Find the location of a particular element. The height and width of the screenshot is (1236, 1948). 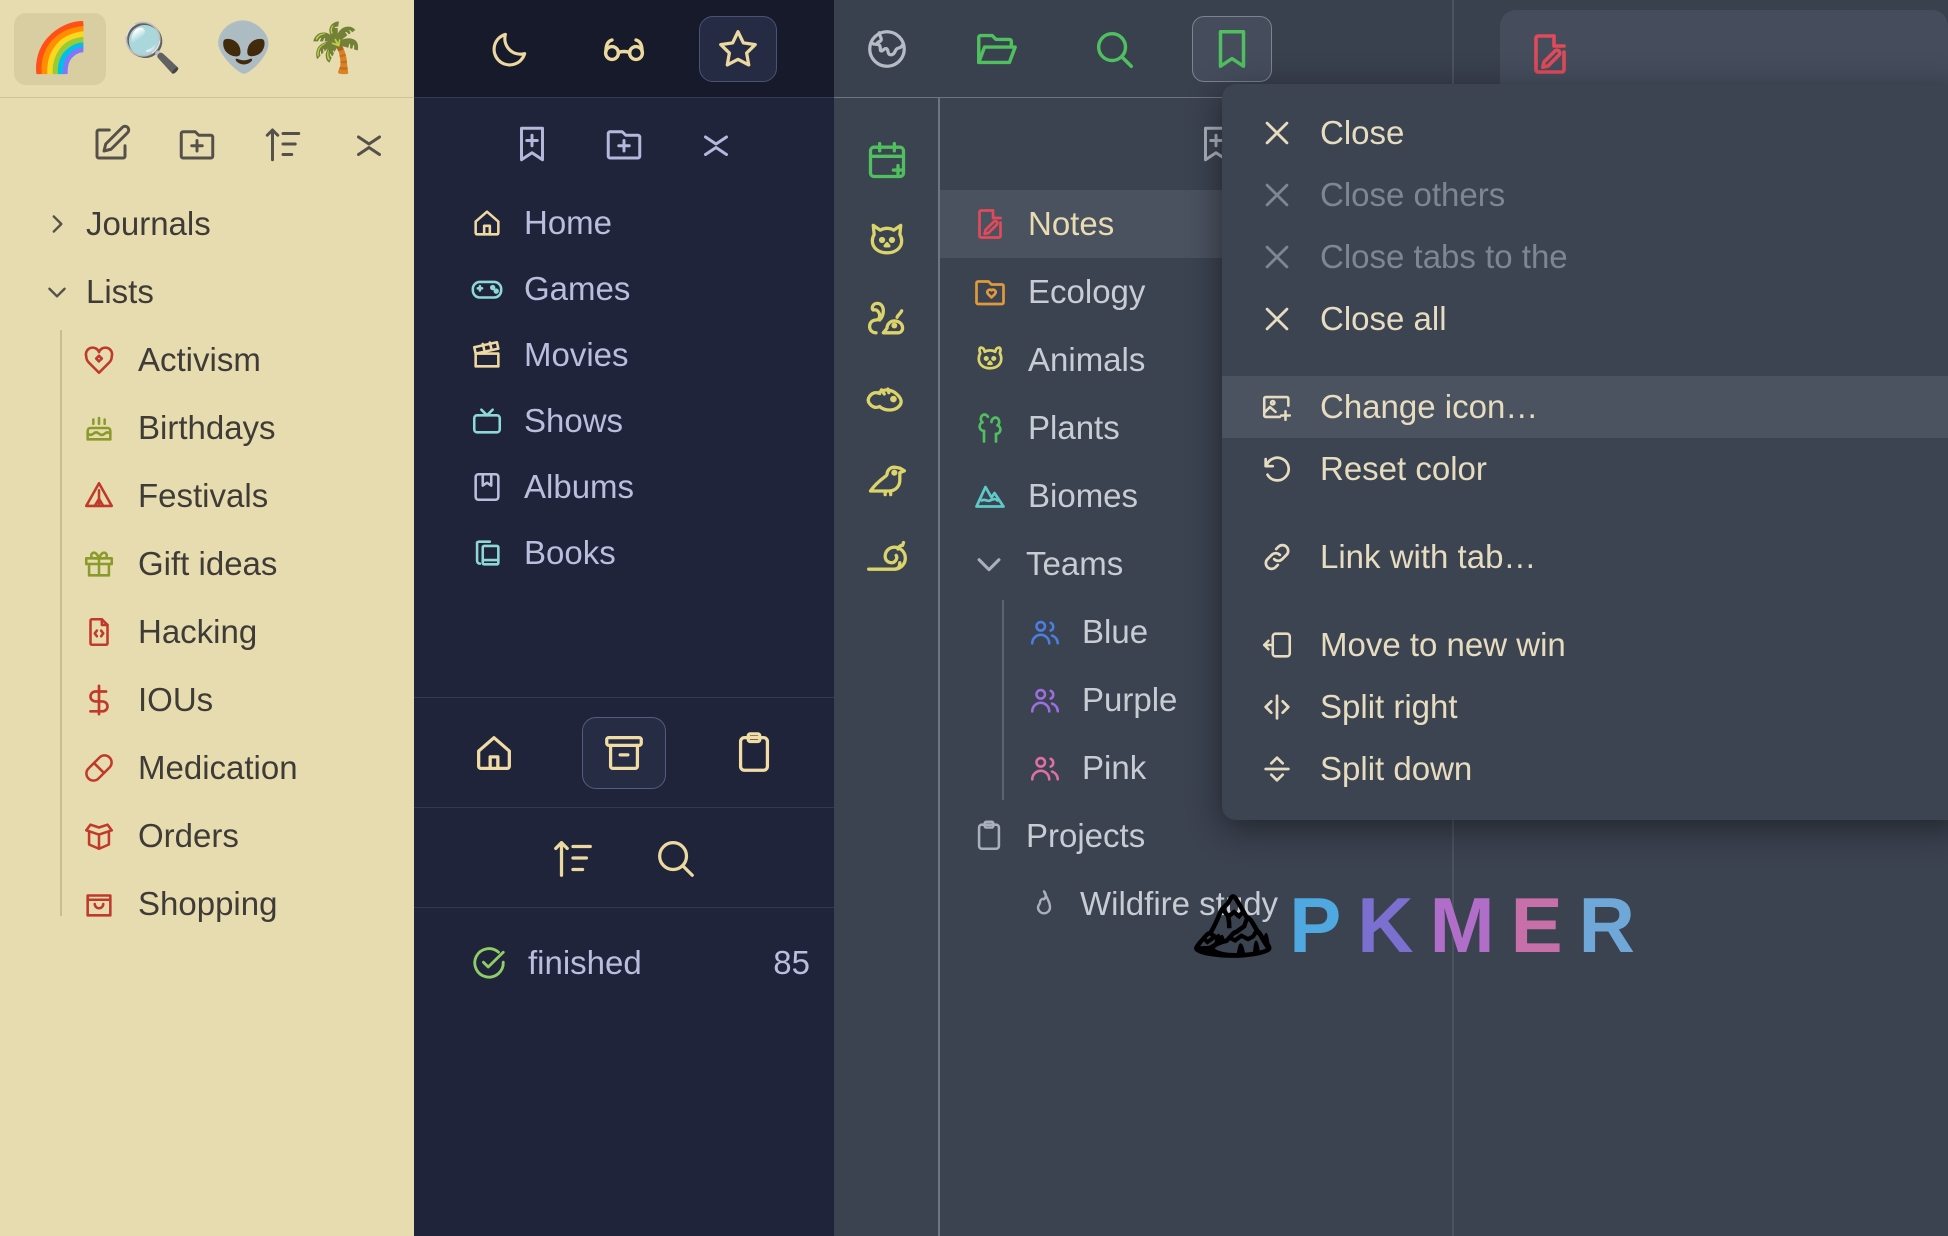

glasses-icon is located at coordinates (624, 49).